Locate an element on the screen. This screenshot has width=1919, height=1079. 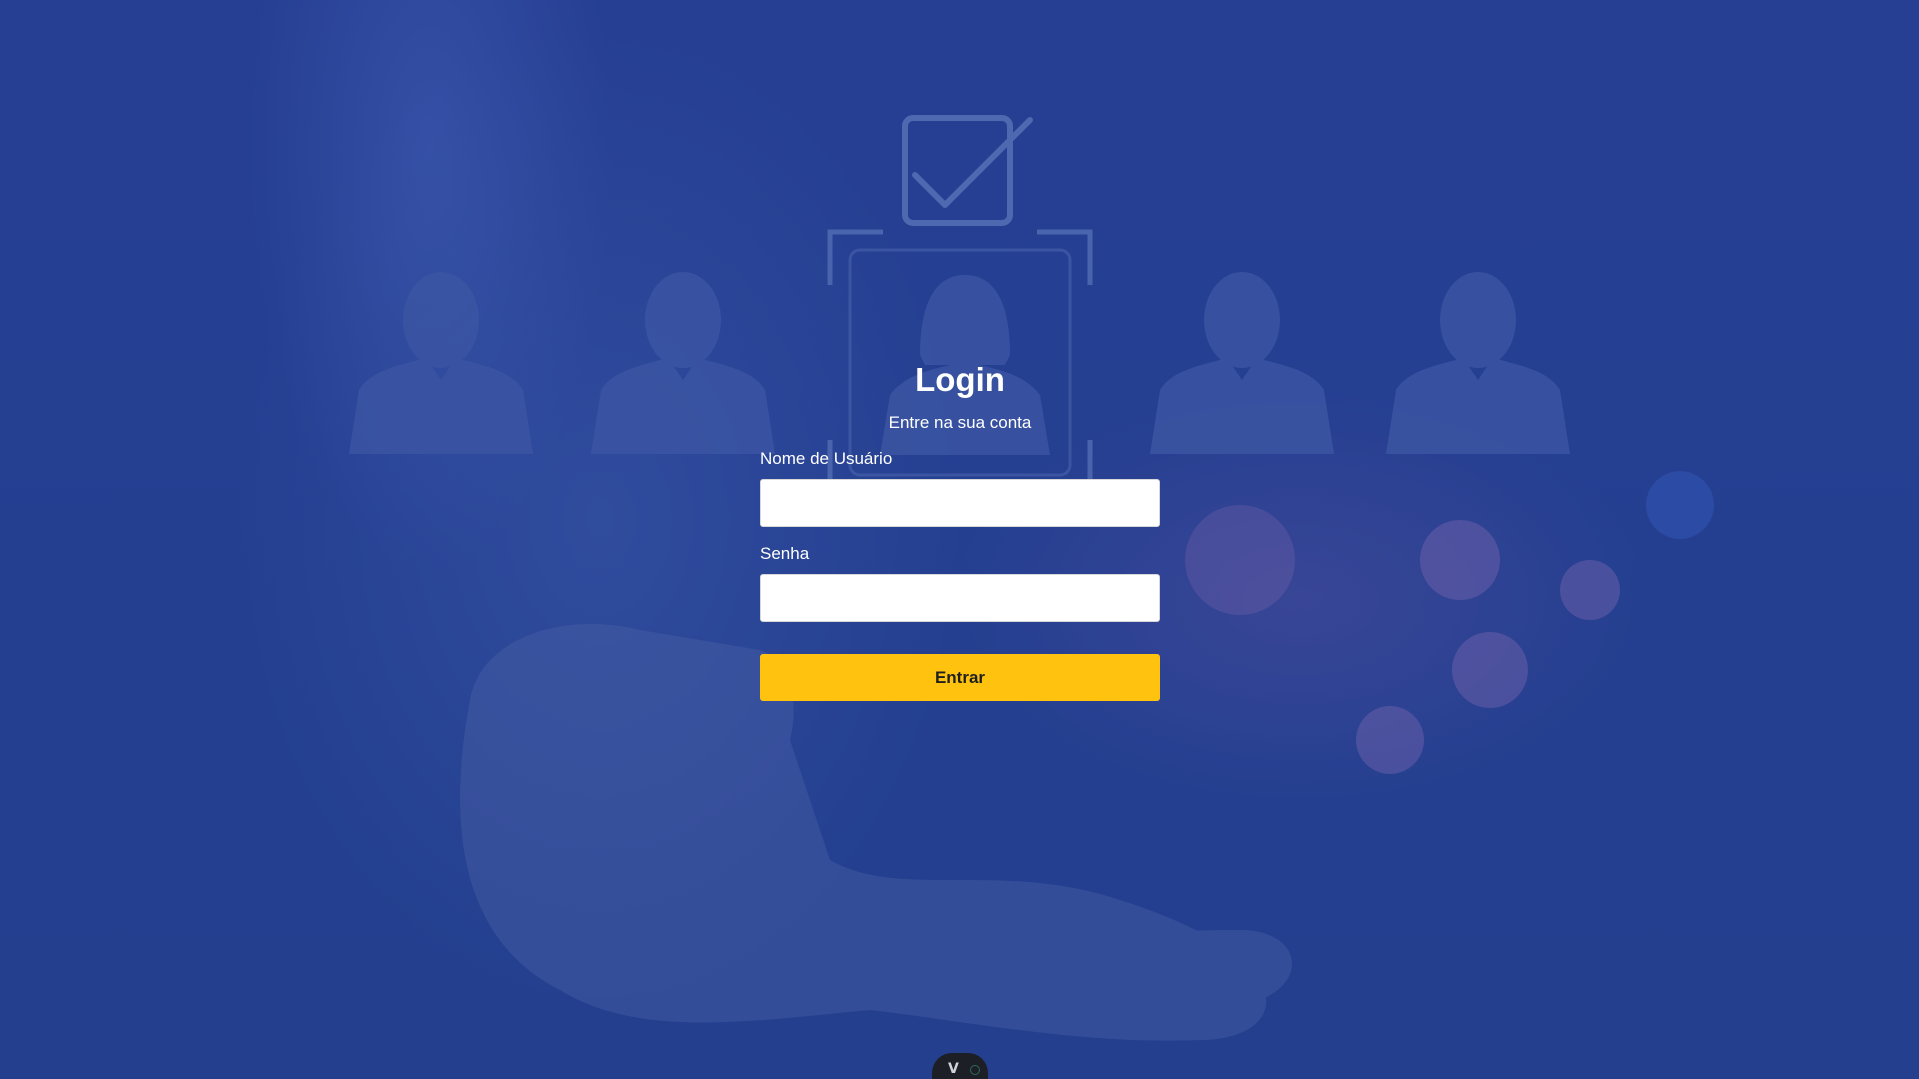
password-input is located at coordinates (960, 598).